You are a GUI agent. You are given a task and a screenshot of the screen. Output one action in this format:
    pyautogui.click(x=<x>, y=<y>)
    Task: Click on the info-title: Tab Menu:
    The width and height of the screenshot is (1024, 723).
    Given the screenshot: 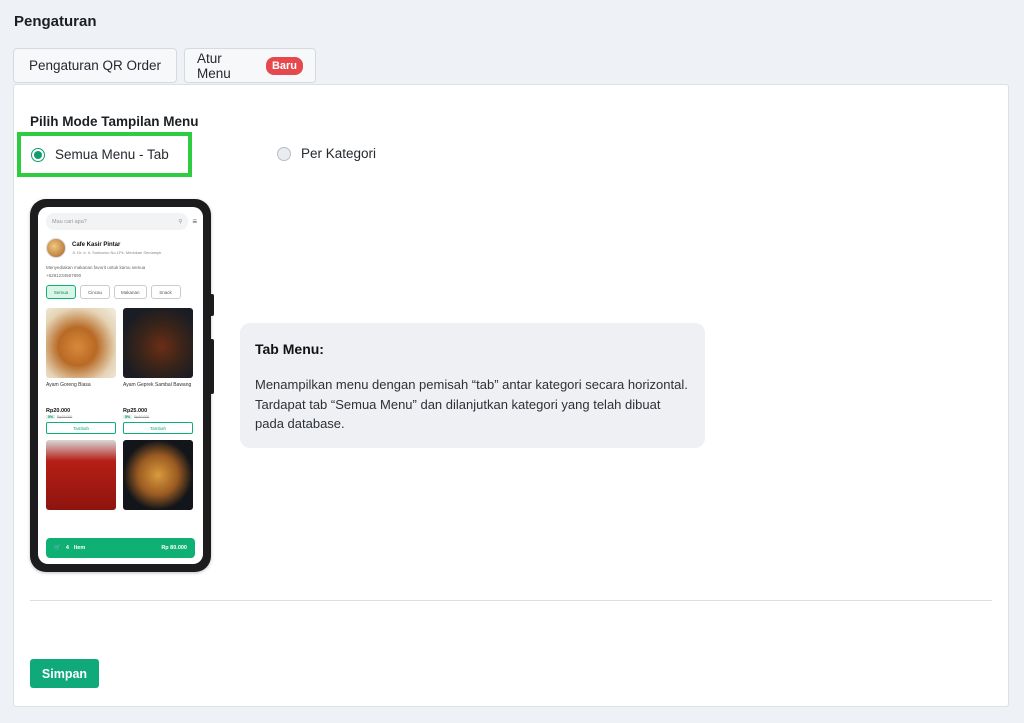 What is the action you would take?
    pyautogui.click(x=289, y=349)
    